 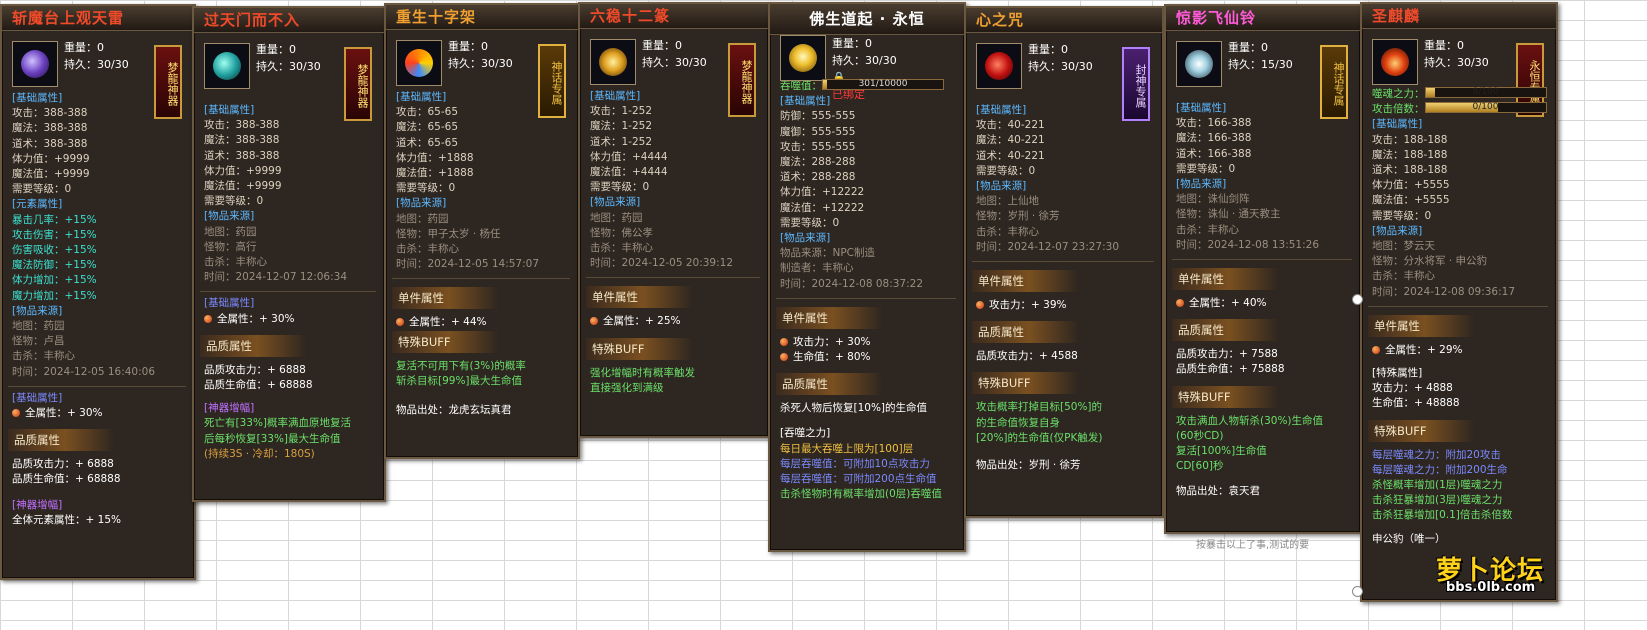 I want to click on stat-line: 每层噬魂之力：附加200生命, so click(x=1440, y=469).